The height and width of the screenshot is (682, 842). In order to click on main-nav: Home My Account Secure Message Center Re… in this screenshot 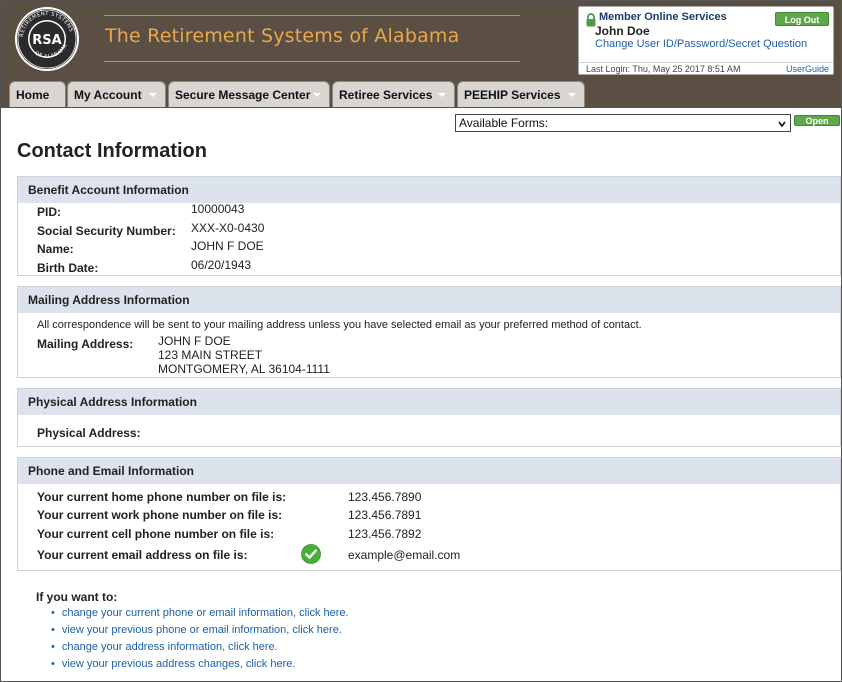, I will do `click(421, 94)`.